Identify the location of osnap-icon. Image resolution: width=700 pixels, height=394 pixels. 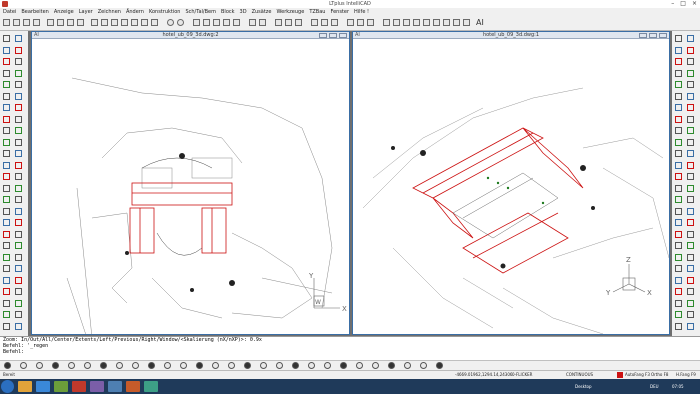
(124, 22).